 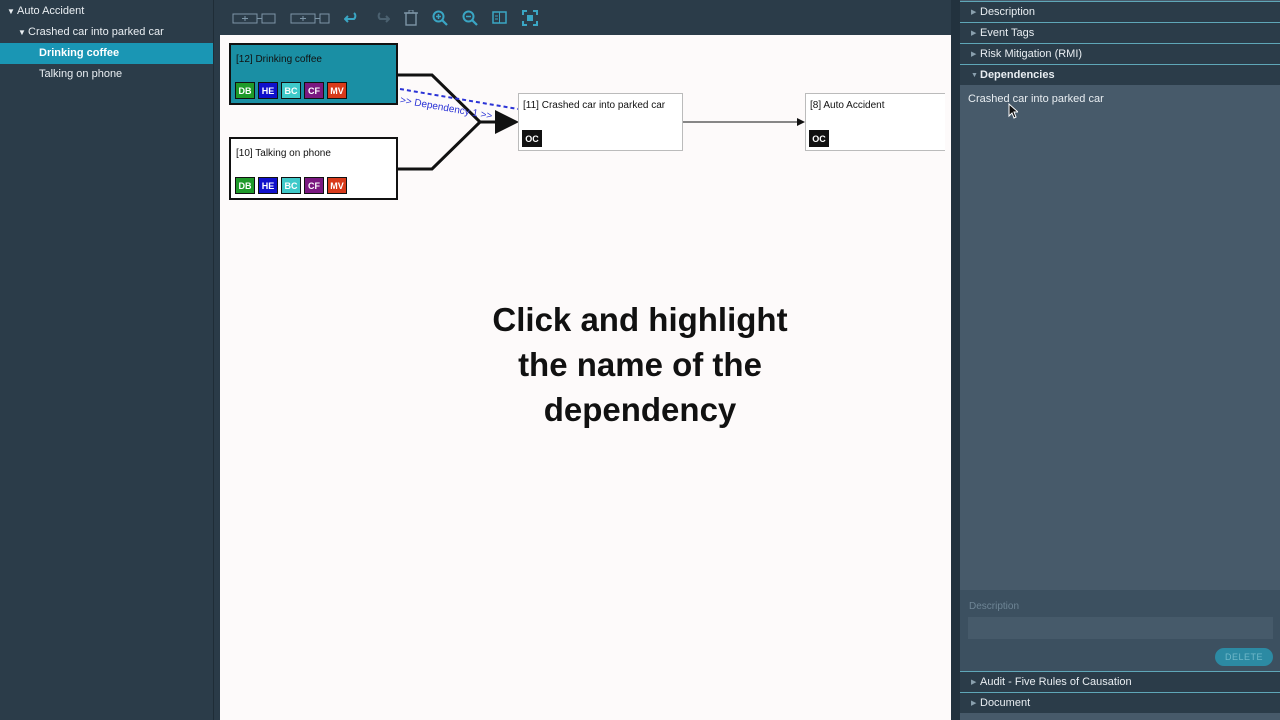 What do you see at coordinates (96, 32) in the screenshot?
I see `tree-item-label: Crashed car into parked car` at bounding box center [96, 32].